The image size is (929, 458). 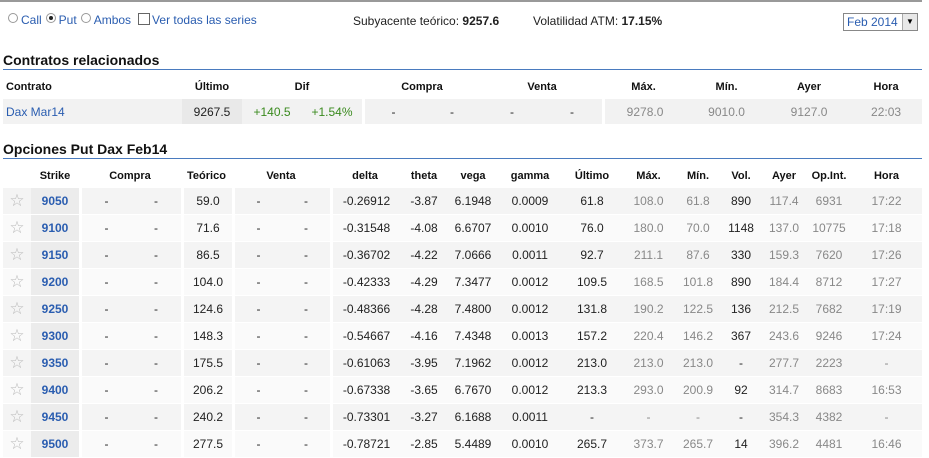 I want to click on max-cell: 373.7, so click(x=649, y=444).